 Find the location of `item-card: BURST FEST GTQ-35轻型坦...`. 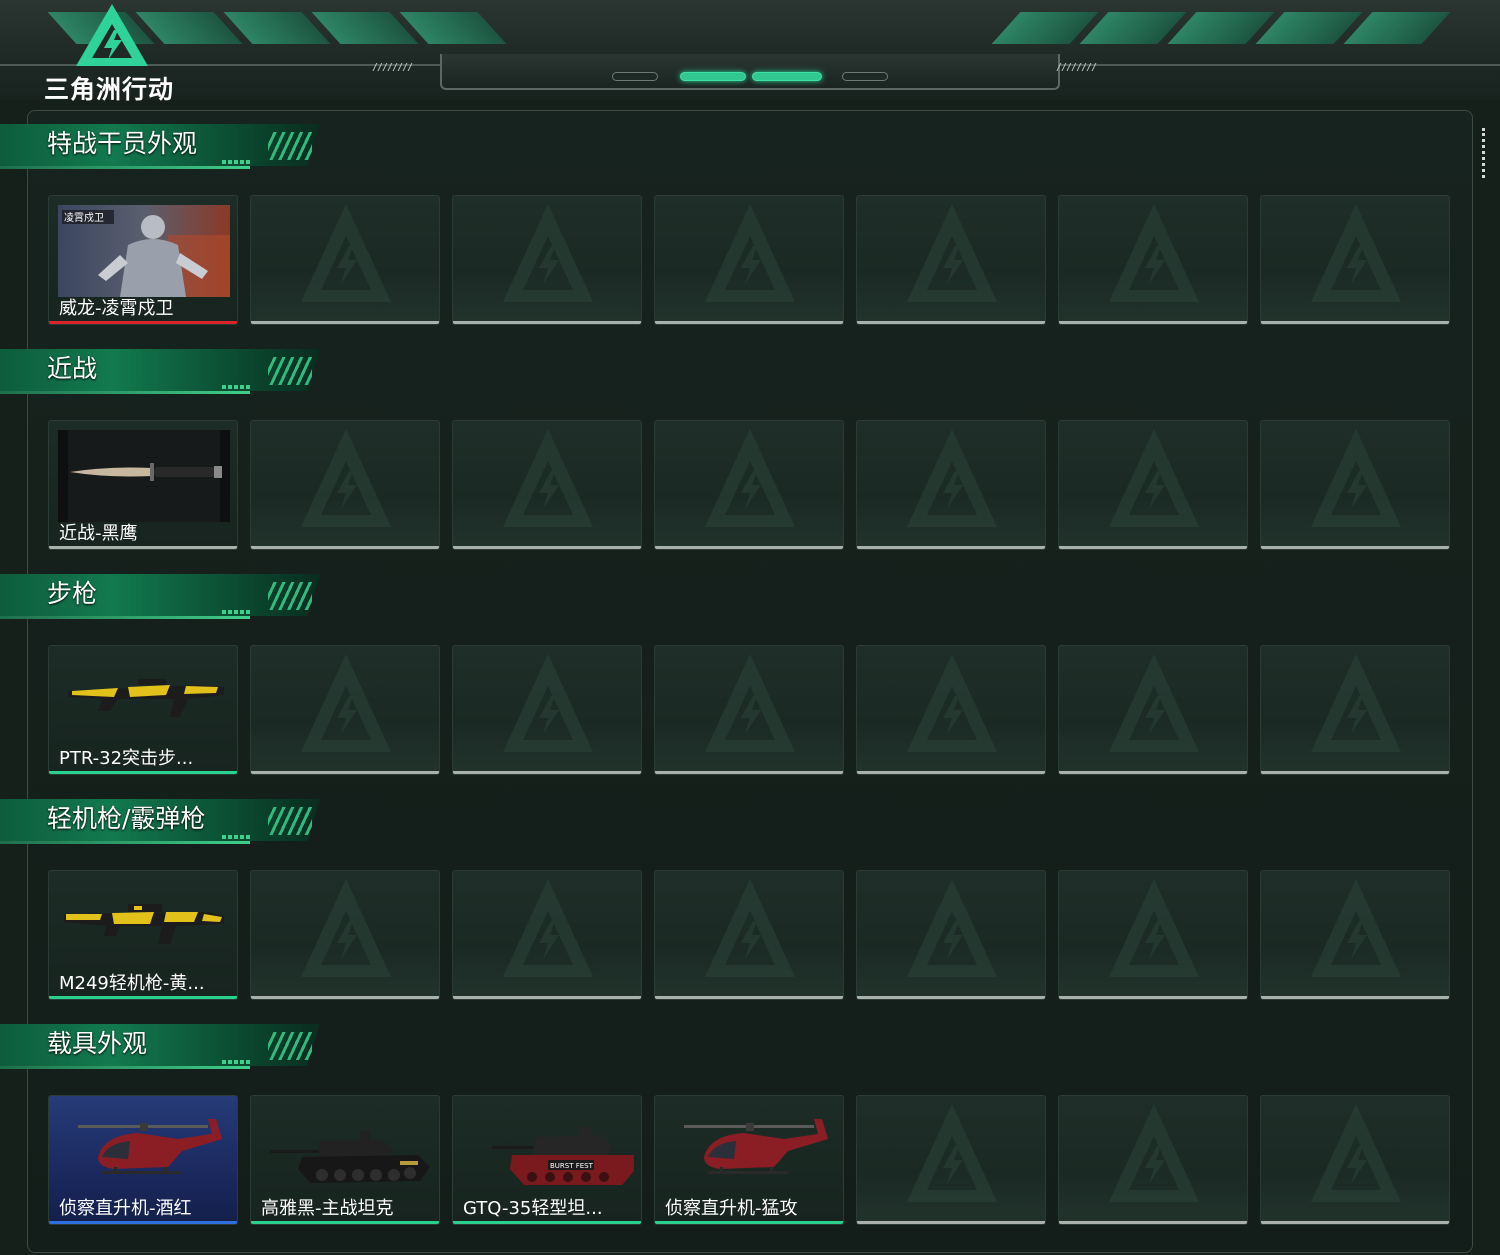

item-card: BURST FEST GTQ-35轻型坦... is located at coordinates (547, 1160).